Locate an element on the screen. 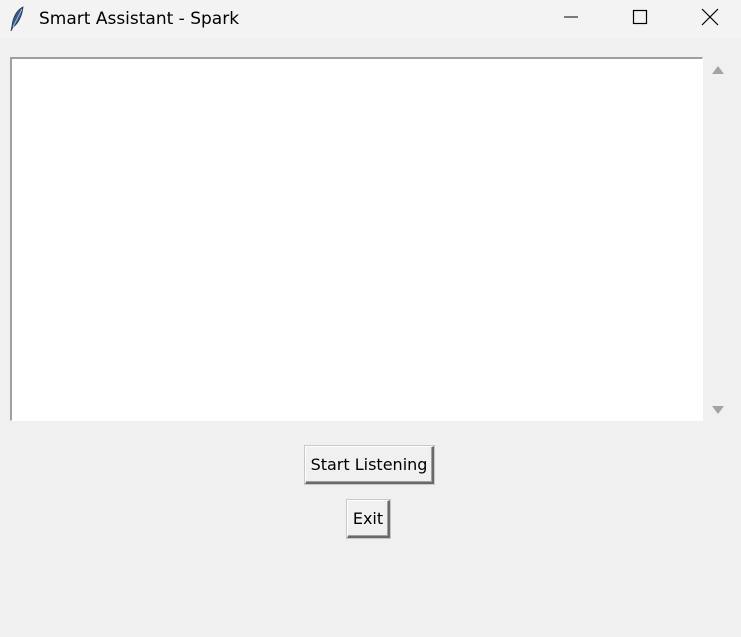 The height and width of the screenshot is (637, 741). scroll-down-arrow-icon is located at coordinates (718, 410).